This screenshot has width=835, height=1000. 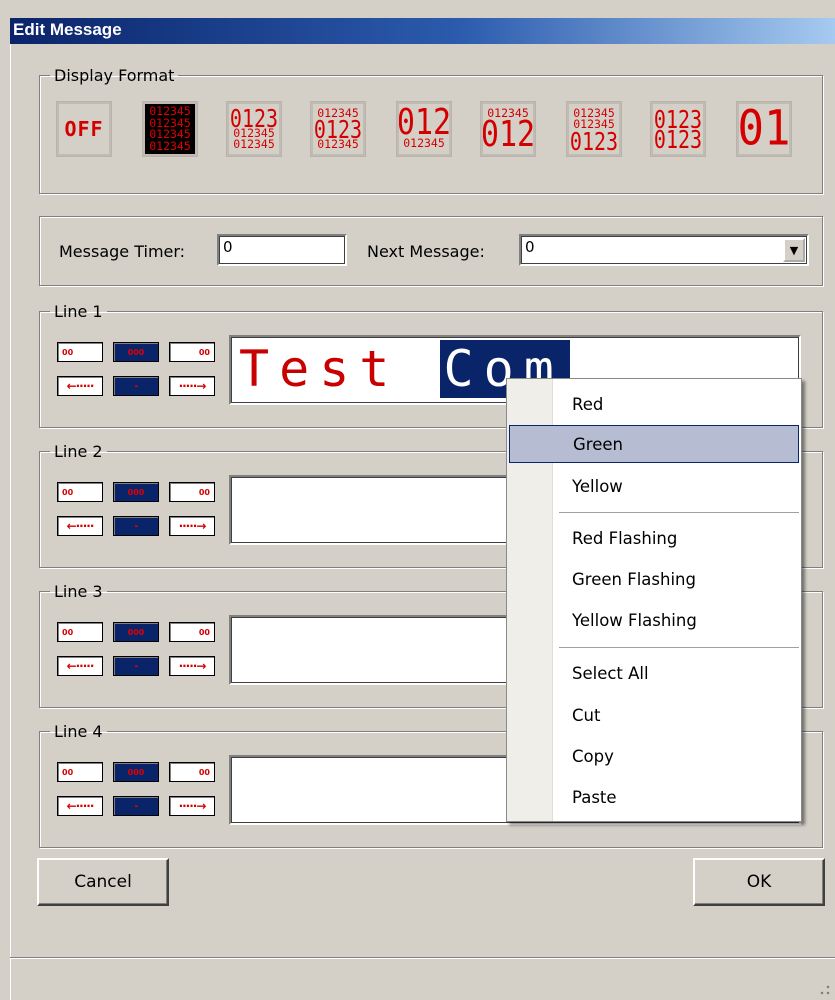 I want to click on chevron-down-icon: ▼, so click(x=794, y=250).